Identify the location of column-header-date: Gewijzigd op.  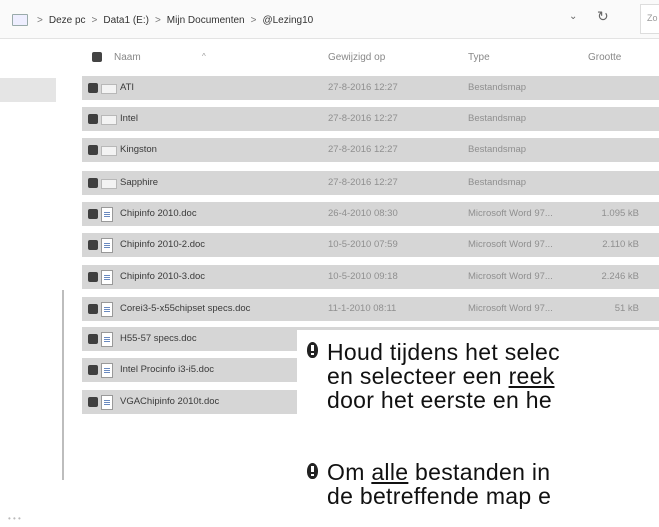
(356, 57).